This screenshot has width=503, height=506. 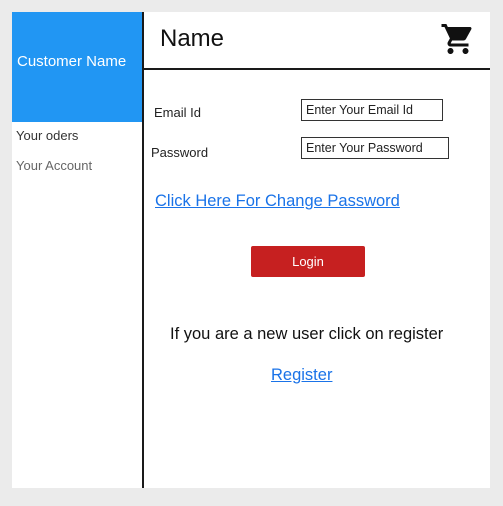 I want to click on email-label: Email Id, so click(x=177, y=112).